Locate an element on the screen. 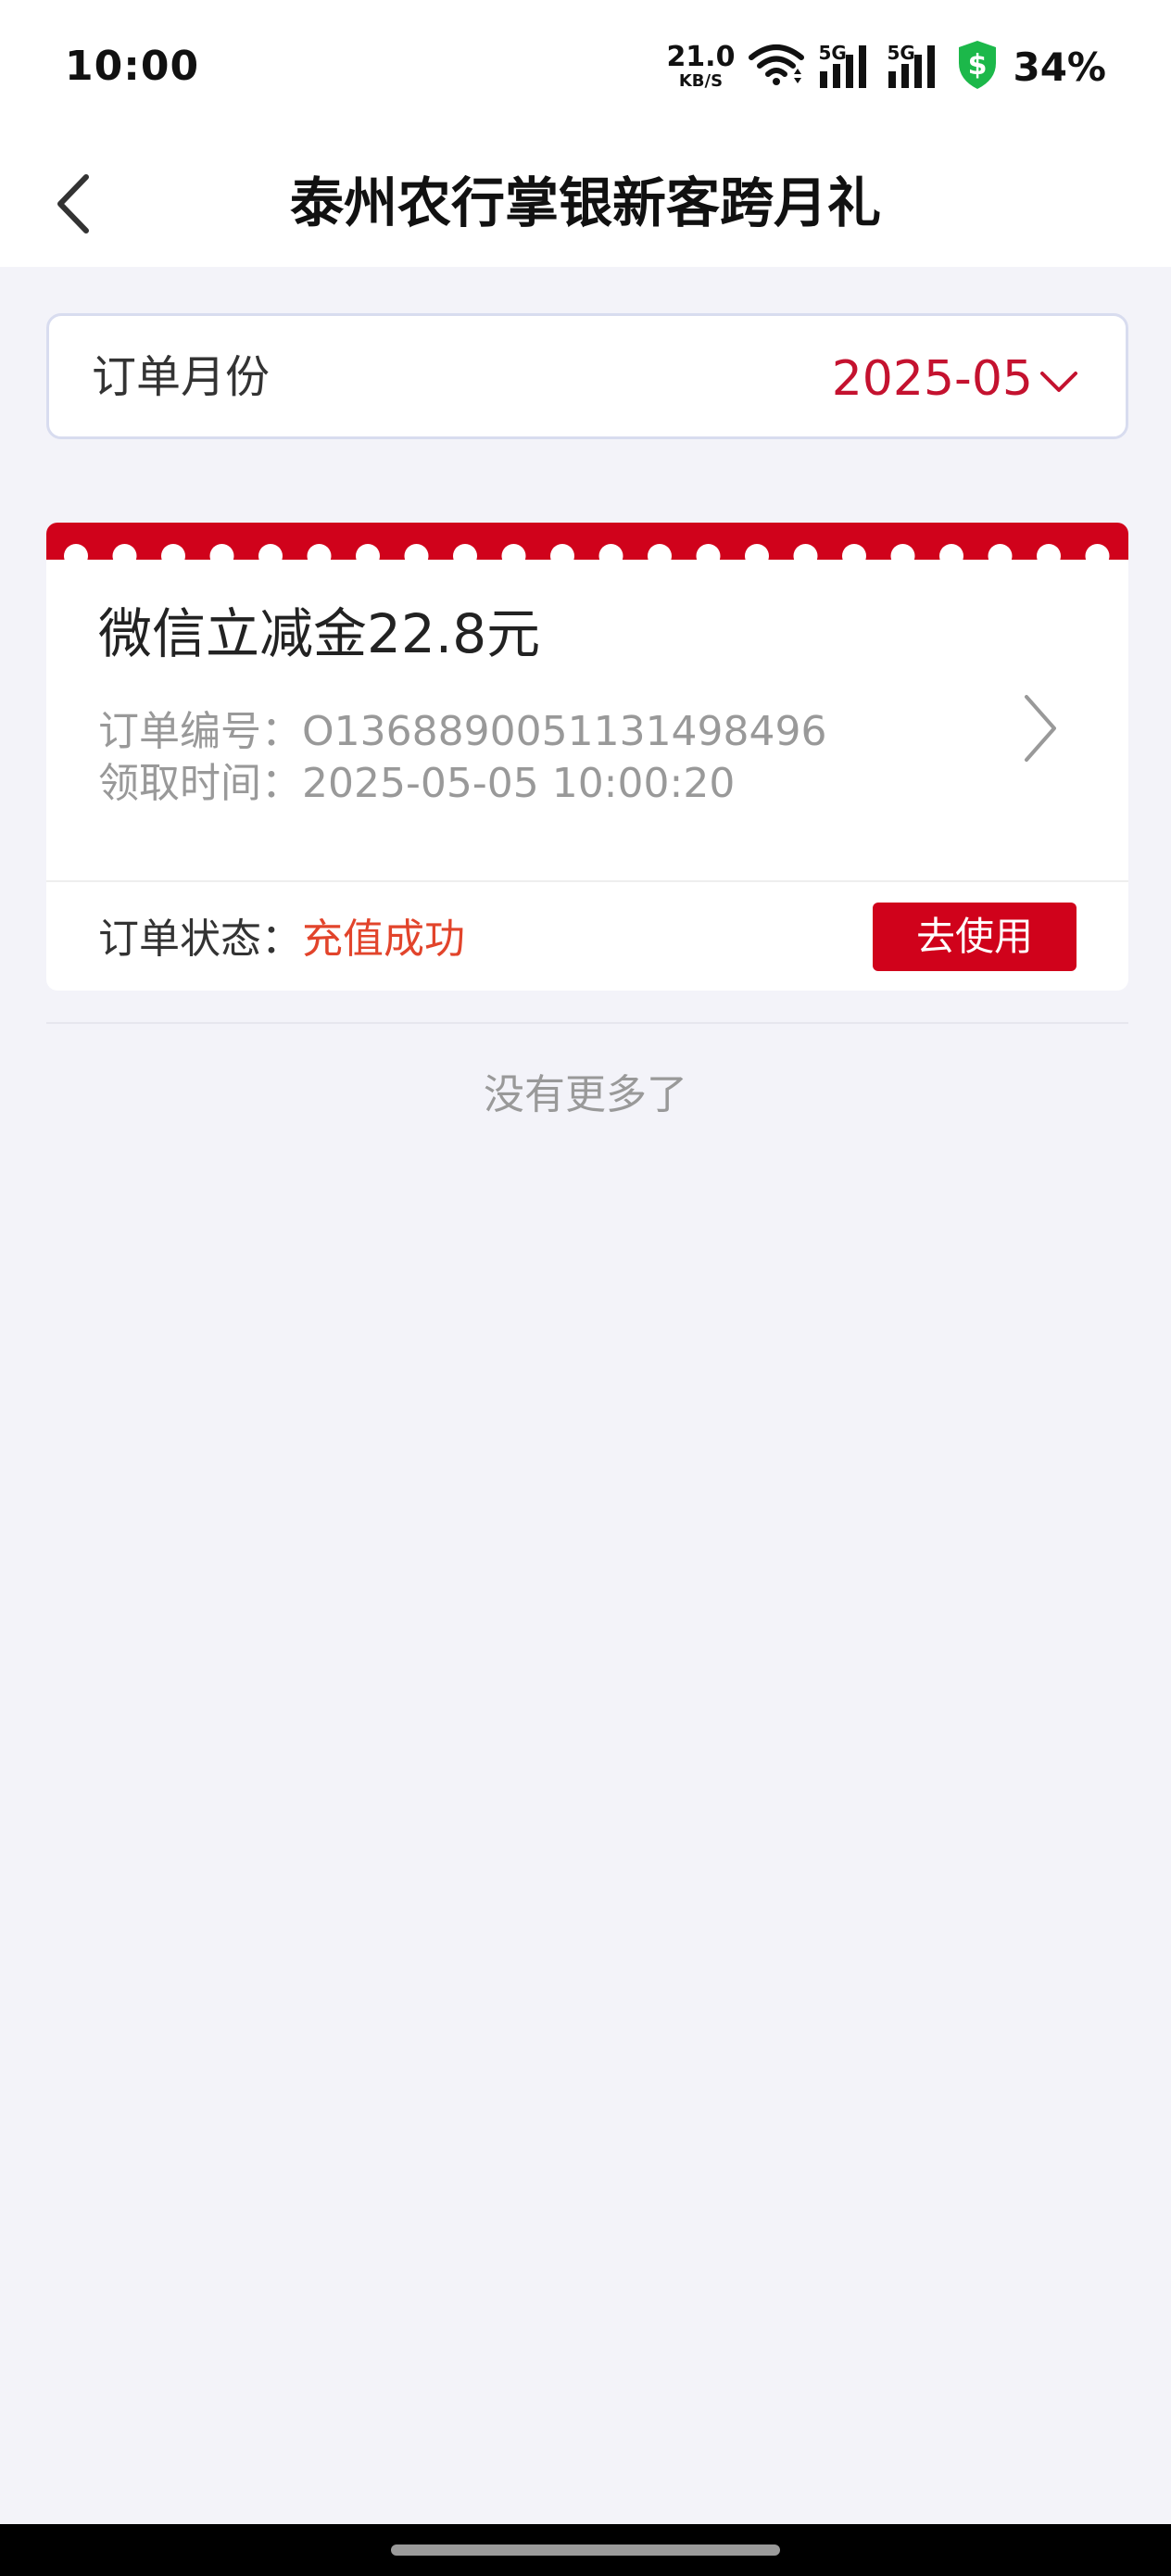  network-speed-value: 21.0 is located at coordinates (701, 57).